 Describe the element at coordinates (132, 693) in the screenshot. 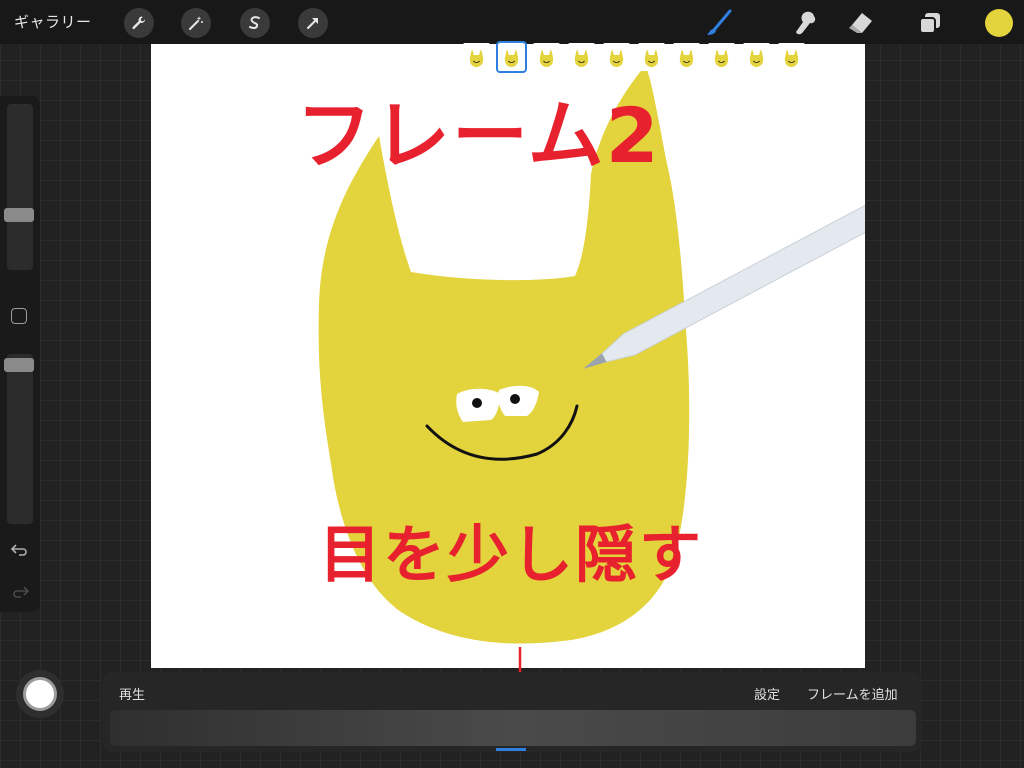

I see `play-button: 再生` at that location.